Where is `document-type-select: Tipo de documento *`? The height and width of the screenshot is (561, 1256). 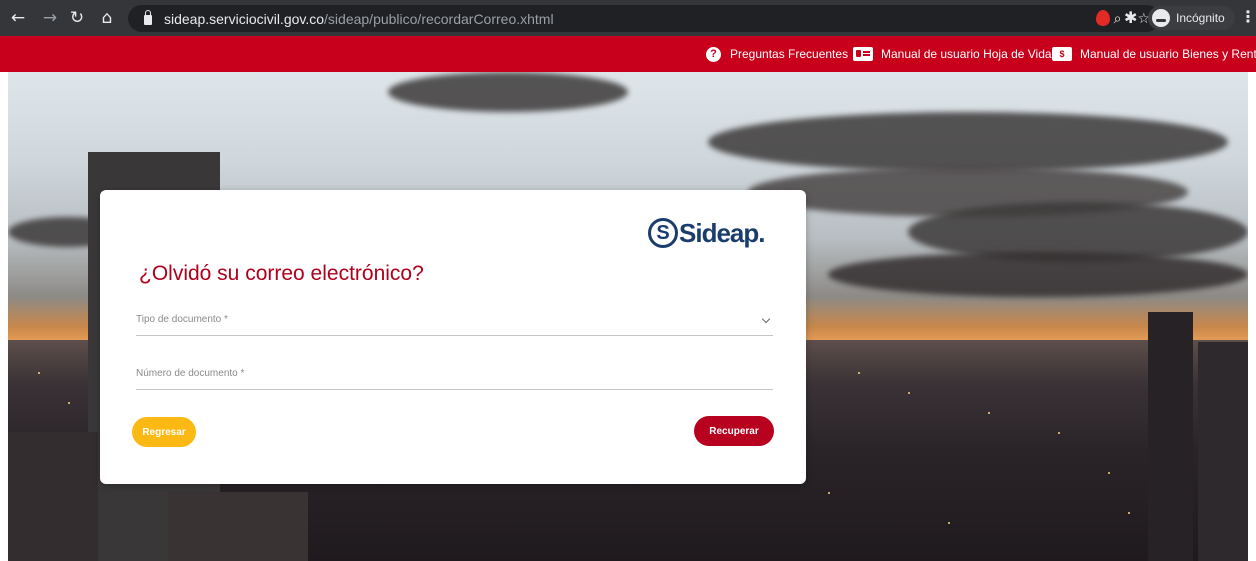 document-type-select: Tipo de documento * is located at coordinates (454, 322).